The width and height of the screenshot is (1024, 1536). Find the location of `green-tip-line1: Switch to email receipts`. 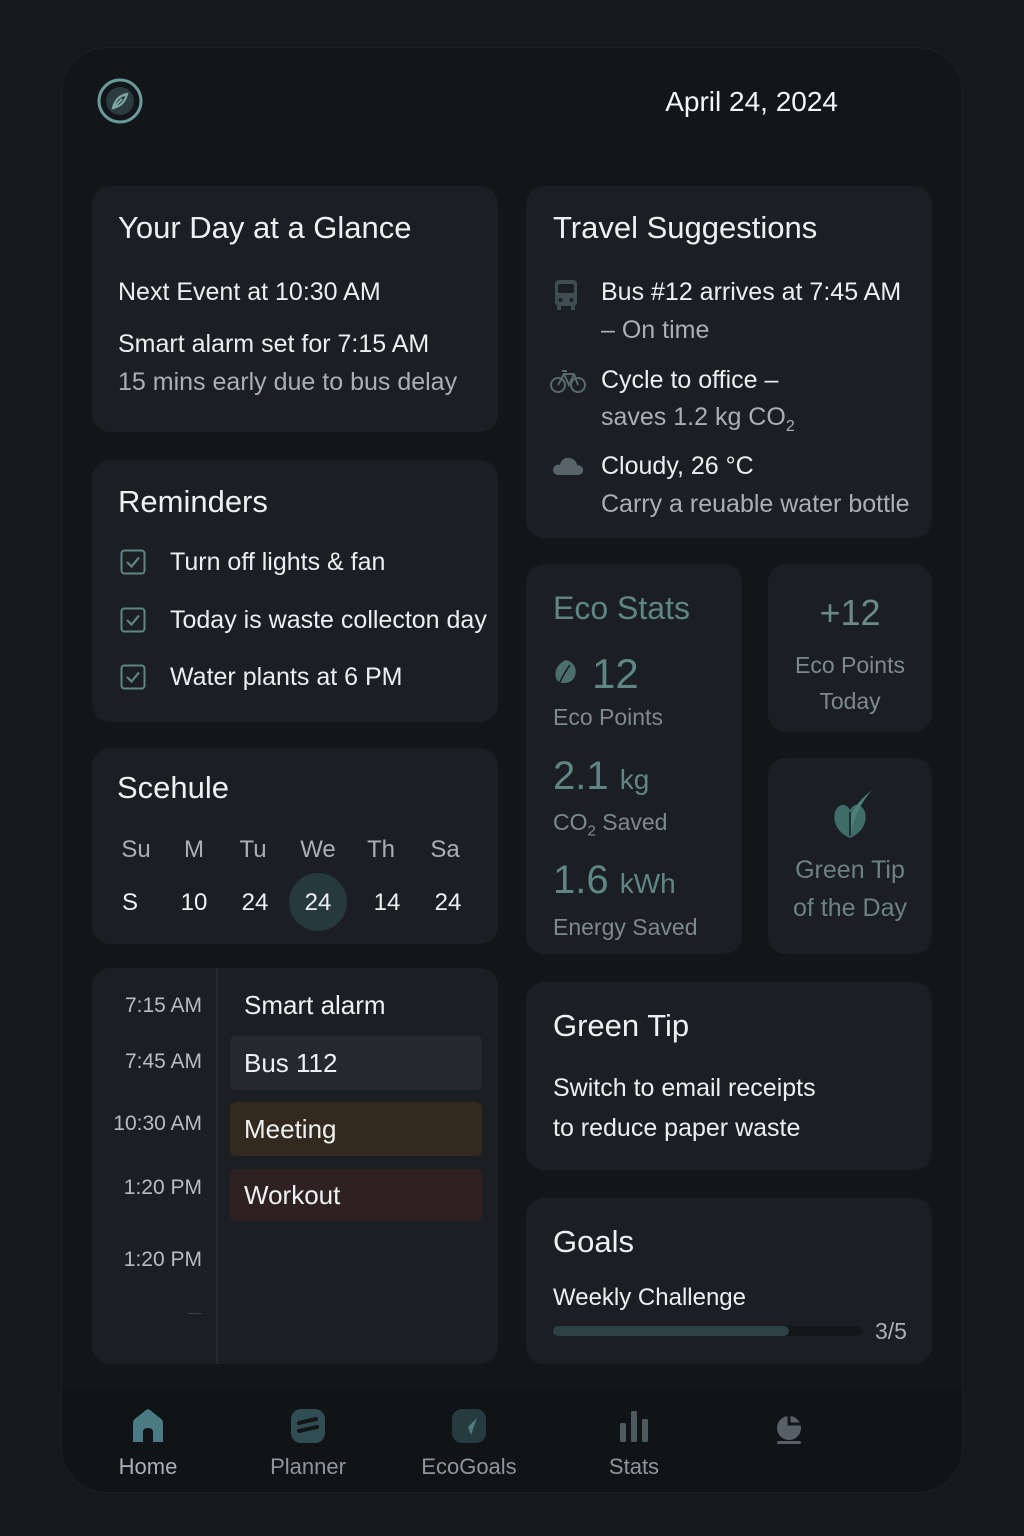

green-tip-line1: Switch to email receipts is located at coordinates (684, 1088).